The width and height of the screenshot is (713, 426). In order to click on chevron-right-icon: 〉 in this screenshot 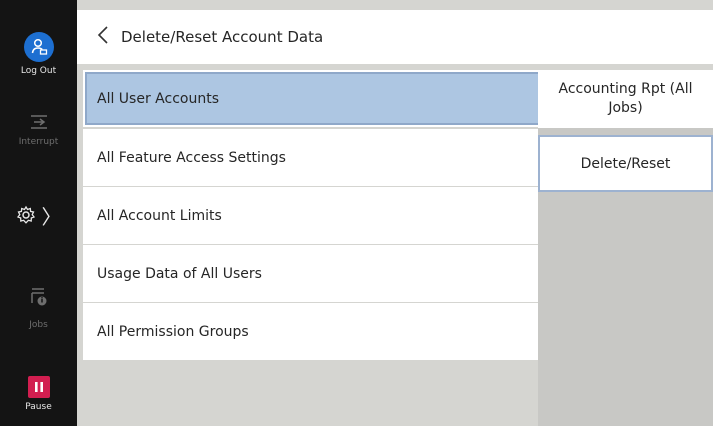, I will do `click(51, 217)`.